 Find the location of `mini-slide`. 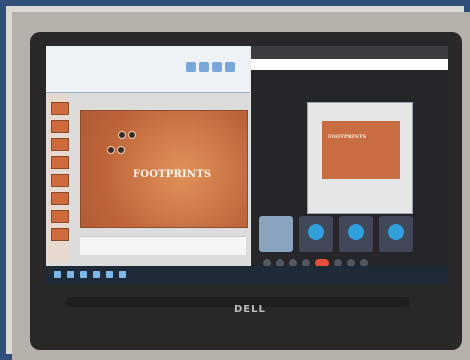

mini-slide is located at coordinates (361, 150).